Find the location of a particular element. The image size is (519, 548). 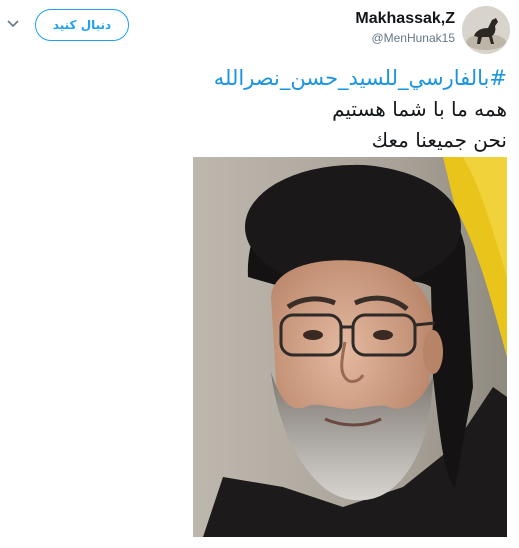

avatar is located at coordinates (486, 30).